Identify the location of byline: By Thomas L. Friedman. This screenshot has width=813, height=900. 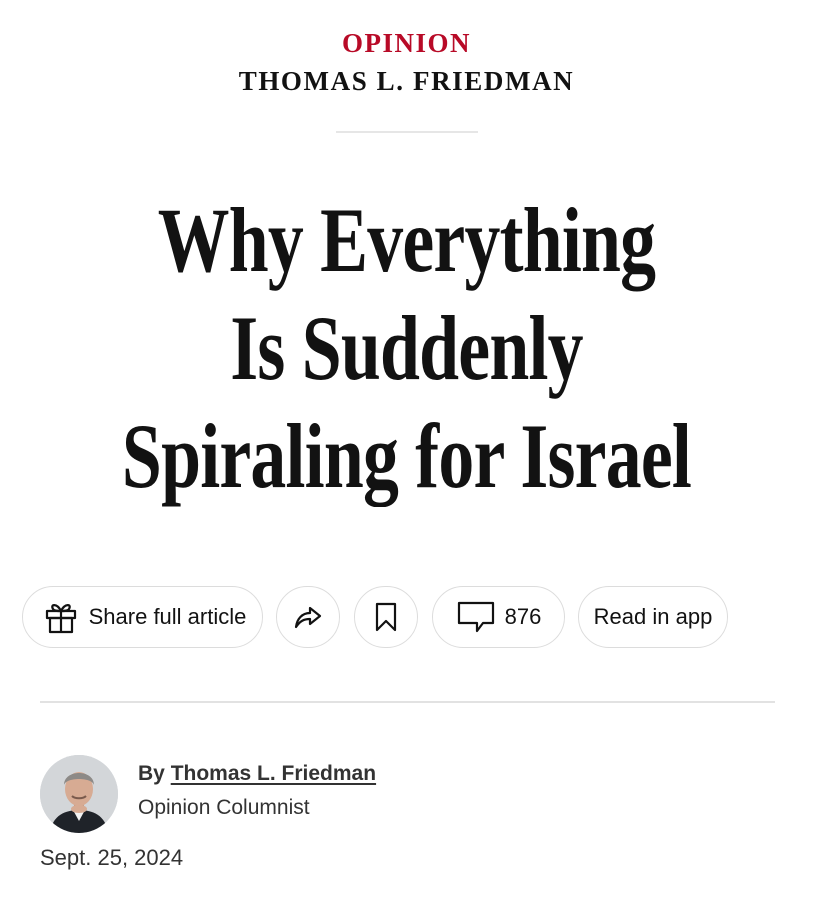
(257, 774).